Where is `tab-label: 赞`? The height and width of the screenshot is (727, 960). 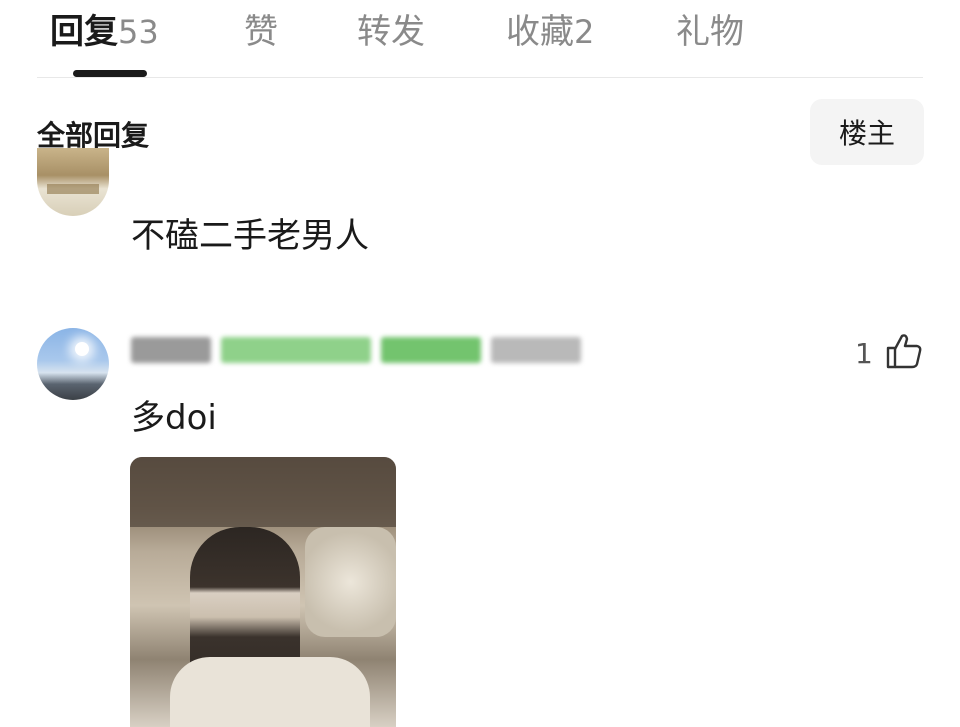
tab-label: 赞 is located at coordinates (261, 32).